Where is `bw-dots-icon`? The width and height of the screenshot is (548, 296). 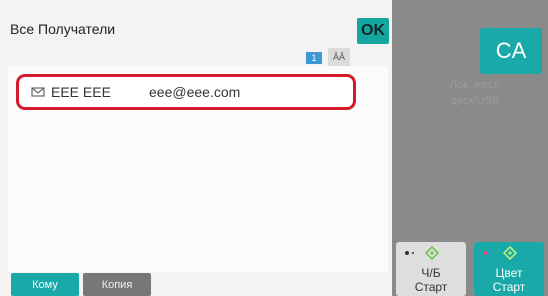
bw-dots-icon is located at coordinates (409, 253).